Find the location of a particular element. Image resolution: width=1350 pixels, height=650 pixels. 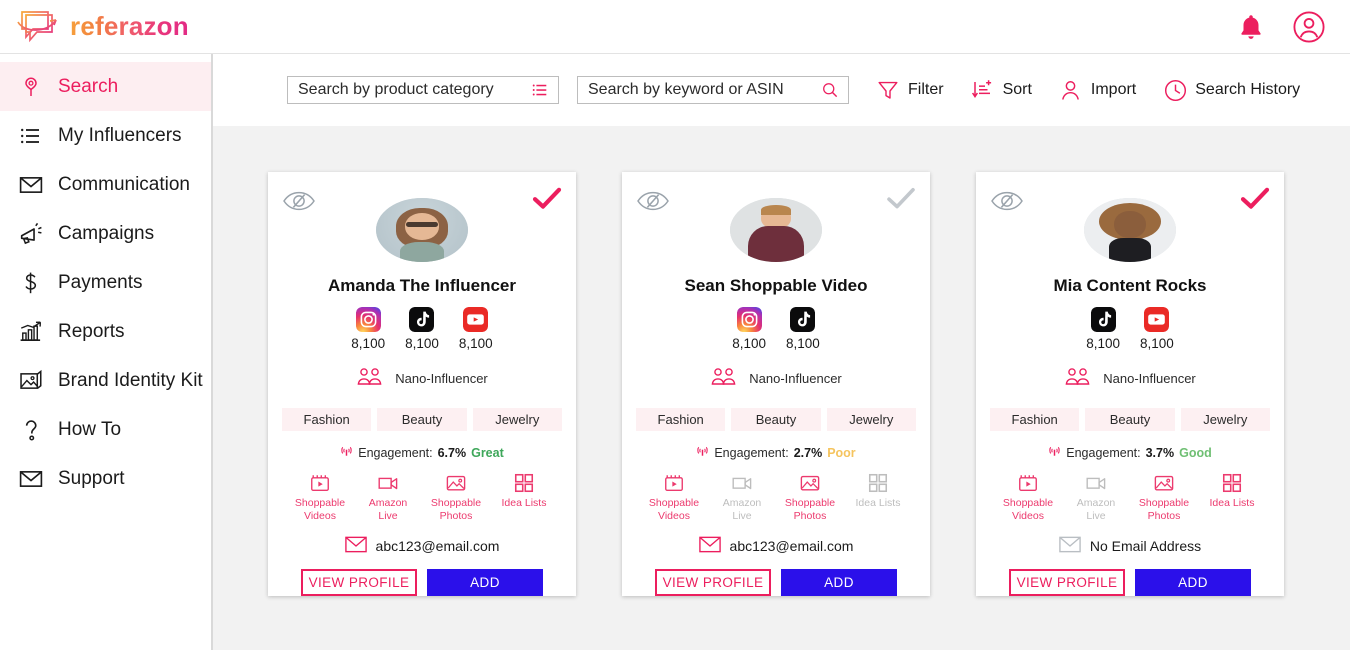

avatar is located at coordinates (776, 230).